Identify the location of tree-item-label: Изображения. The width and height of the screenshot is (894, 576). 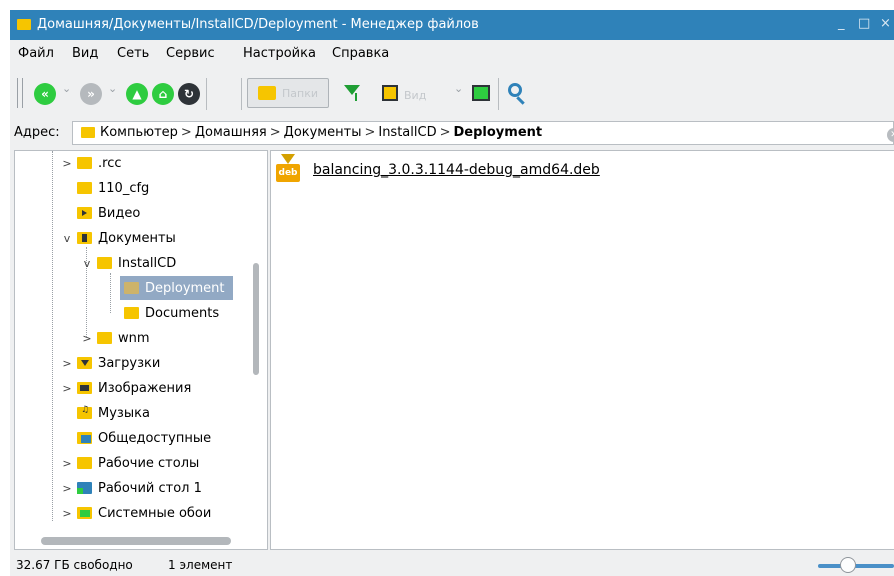
(145, 388).